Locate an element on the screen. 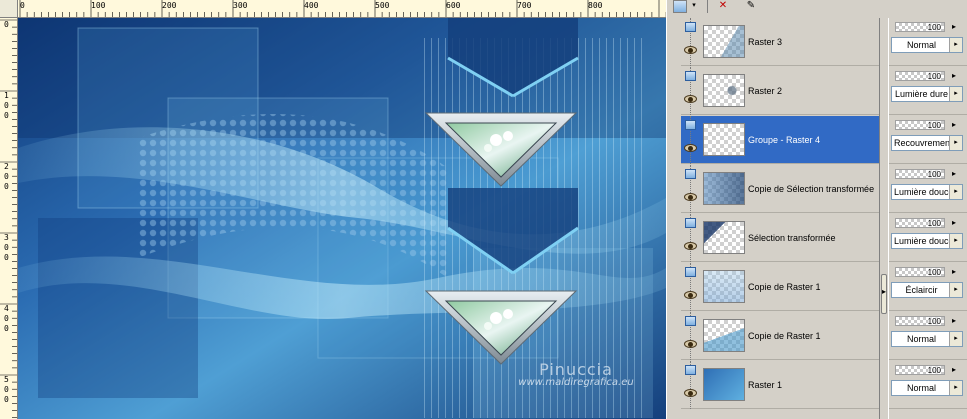  pane-splitter: ▸ is located at coordinates (884, 218).